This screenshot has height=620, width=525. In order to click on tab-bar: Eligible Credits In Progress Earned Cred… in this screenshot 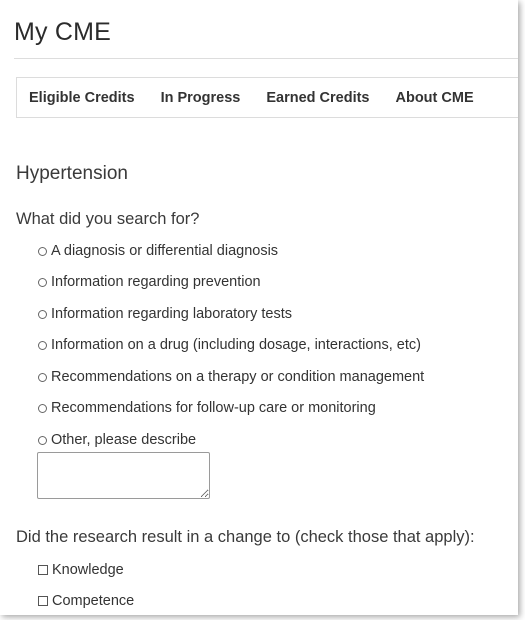, I will do `click(267, 97)`.